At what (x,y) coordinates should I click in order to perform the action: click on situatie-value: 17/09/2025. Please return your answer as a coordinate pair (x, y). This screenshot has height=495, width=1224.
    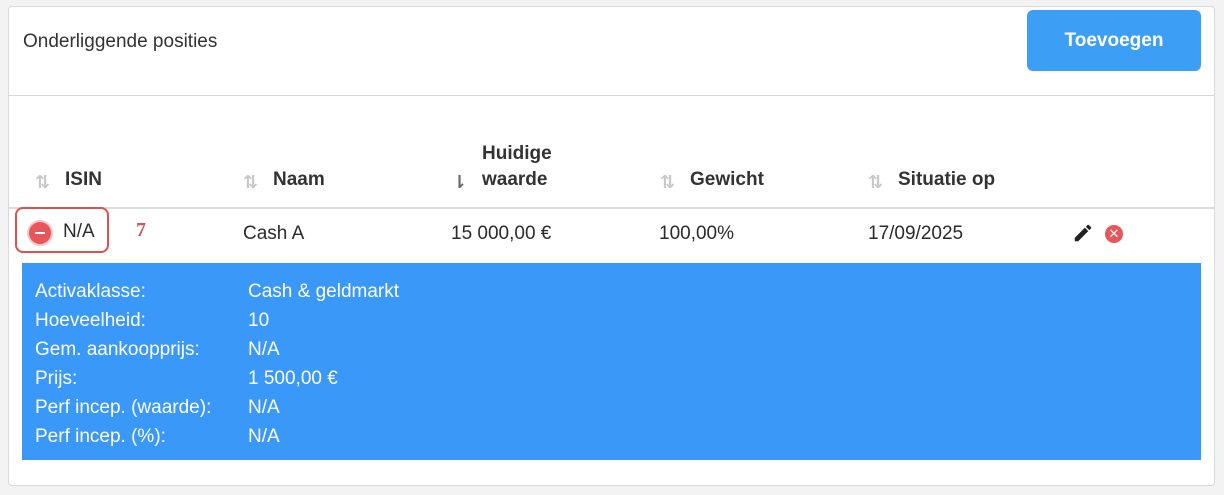
    Looking at the image, I should click on (916, 233).